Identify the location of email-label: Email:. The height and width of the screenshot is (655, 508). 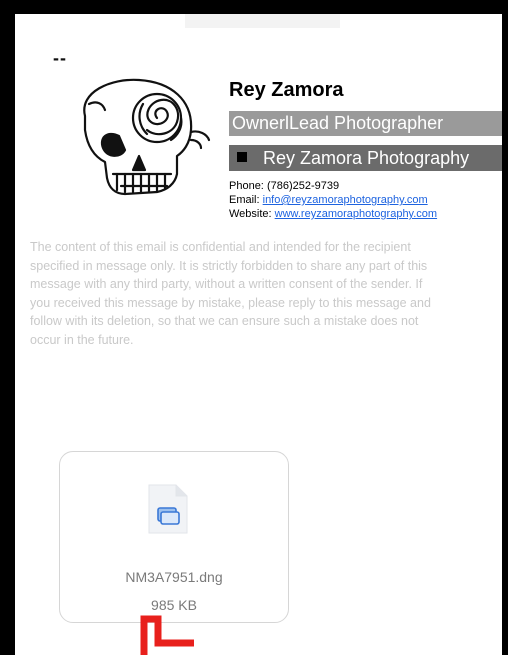
(244, 200).